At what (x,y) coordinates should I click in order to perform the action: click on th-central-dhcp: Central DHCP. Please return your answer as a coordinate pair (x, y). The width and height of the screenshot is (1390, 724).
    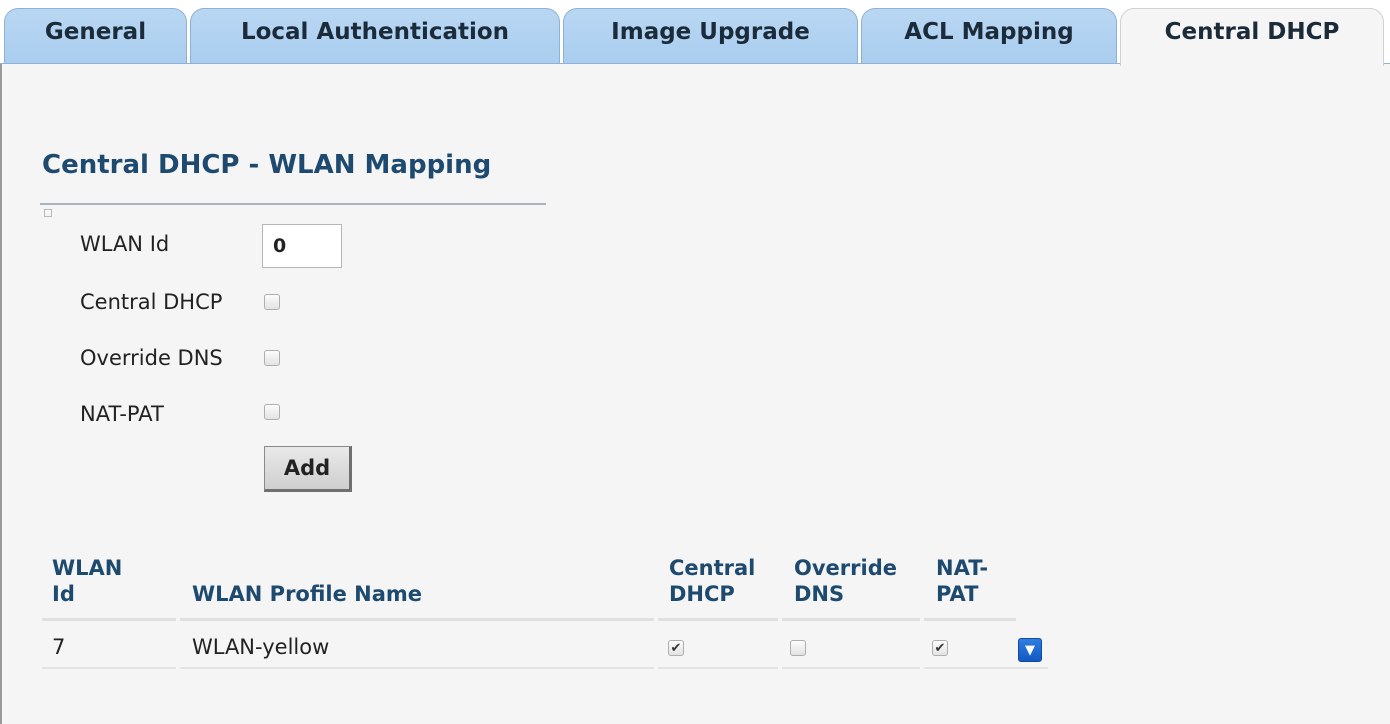
    Looking at the image, I should click on (712, 581).